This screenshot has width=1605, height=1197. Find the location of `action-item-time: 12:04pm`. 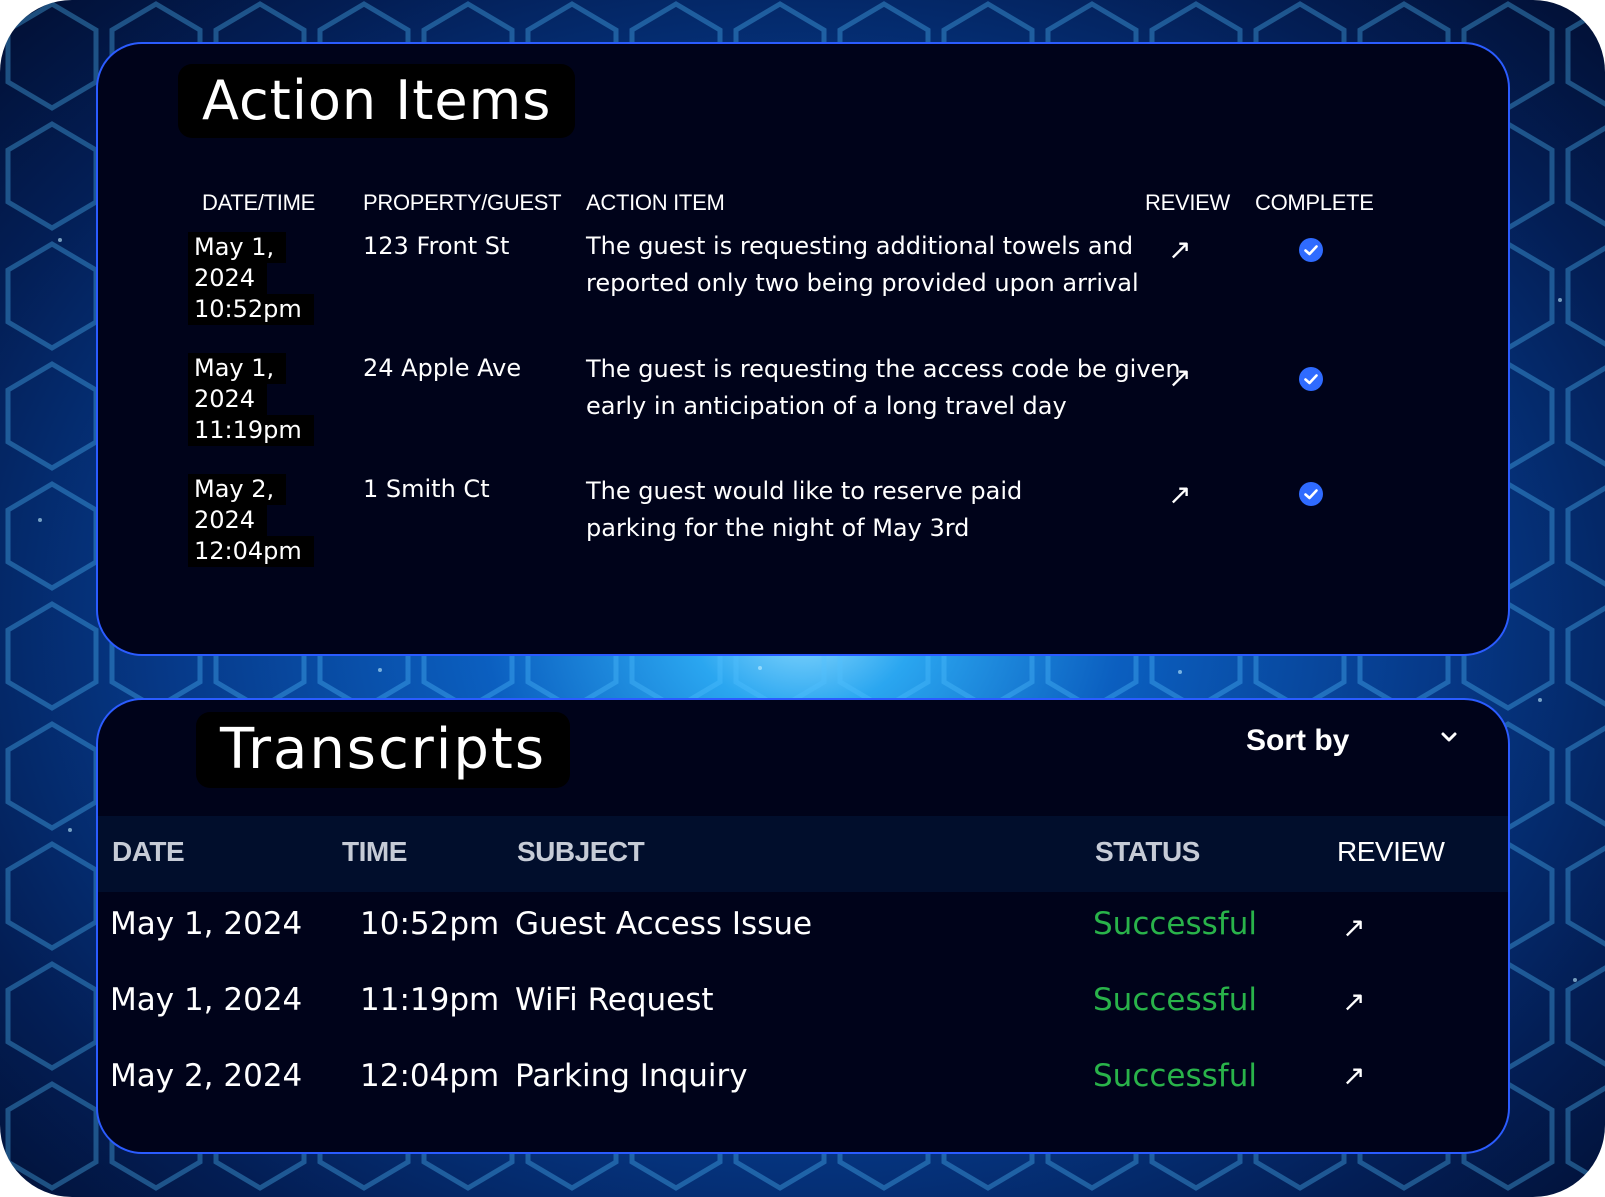

action-item-time: 12:04pm is located at coordinates (251, 551).